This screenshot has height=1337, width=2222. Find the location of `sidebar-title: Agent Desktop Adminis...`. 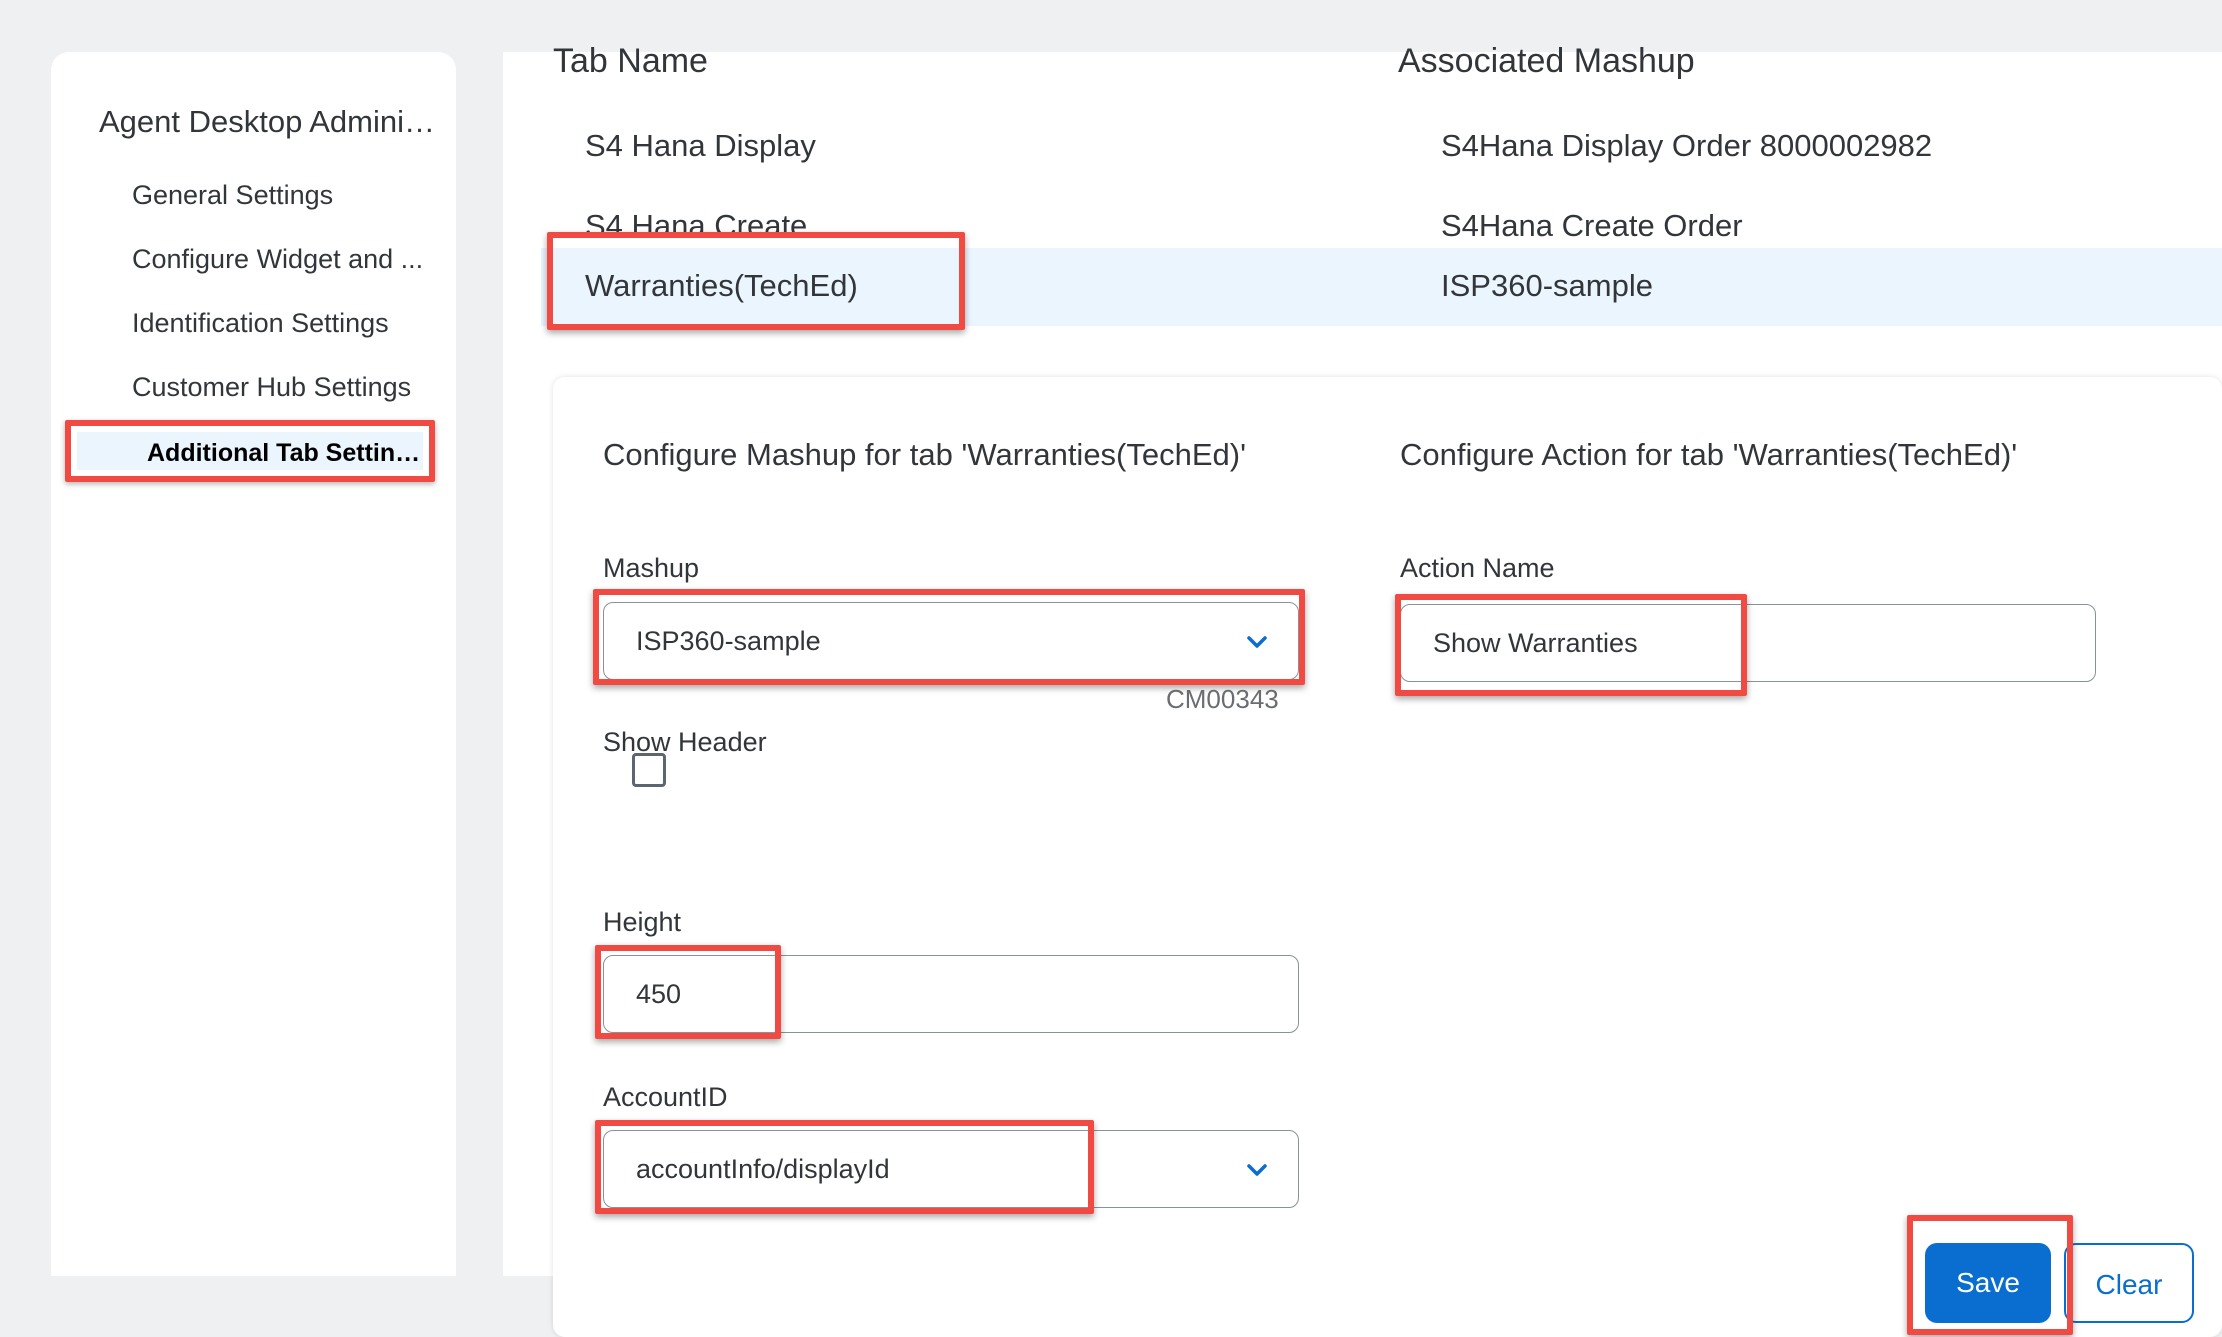

sidebar-title: Agent Desktop Adminis... is located at coordinates (269, 121).